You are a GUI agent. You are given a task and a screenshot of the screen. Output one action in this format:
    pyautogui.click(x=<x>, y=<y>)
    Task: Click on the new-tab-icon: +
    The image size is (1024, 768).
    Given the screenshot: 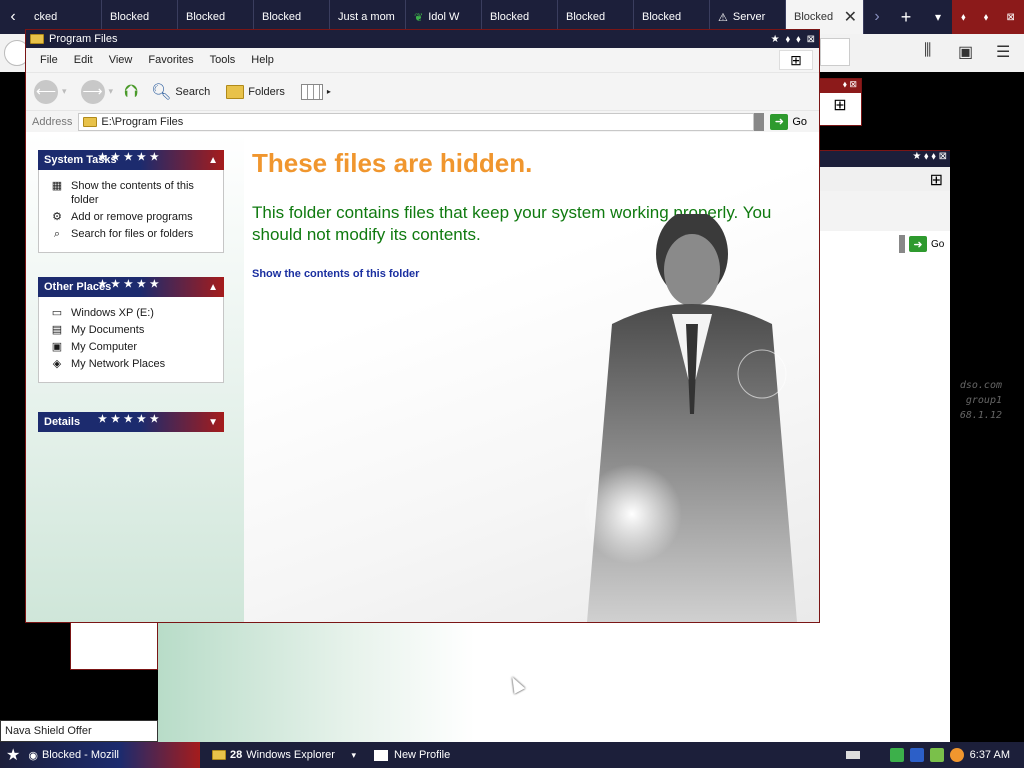 What is the action you would take?
    pyautogui.click(x=906, y=17)
    